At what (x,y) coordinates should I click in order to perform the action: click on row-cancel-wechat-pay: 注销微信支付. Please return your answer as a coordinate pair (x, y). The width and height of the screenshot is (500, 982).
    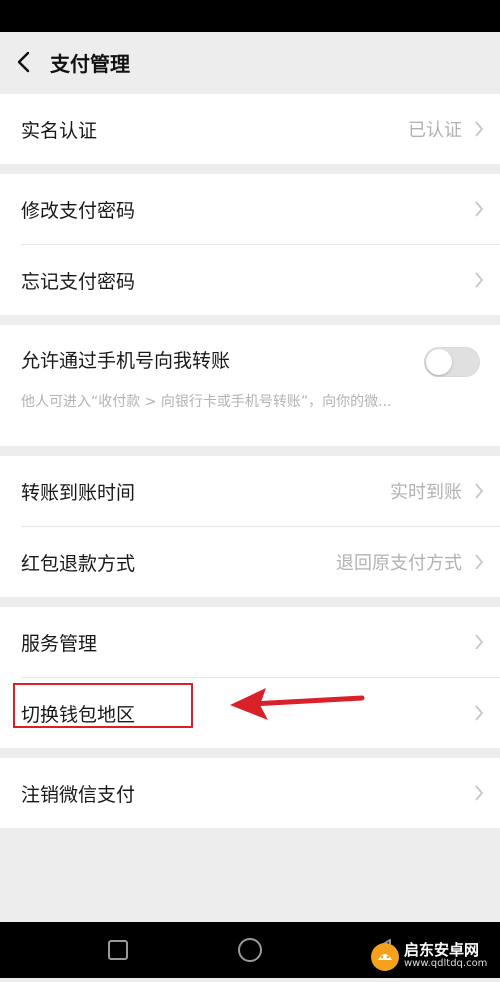
    Looking at the image, I should click on (250, 793).